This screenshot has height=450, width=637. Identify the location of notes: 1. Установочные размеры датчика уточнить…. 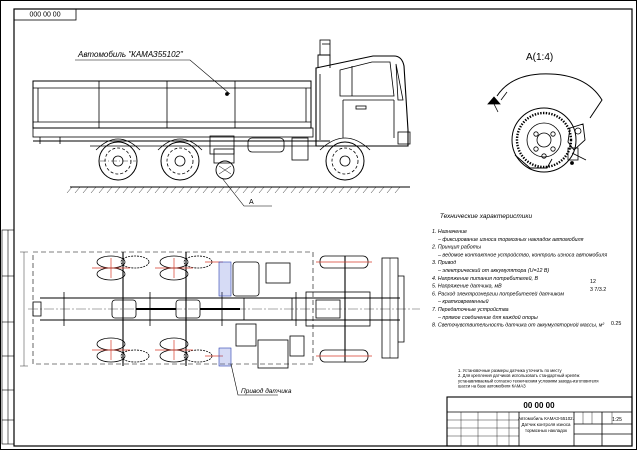
(528, 378).